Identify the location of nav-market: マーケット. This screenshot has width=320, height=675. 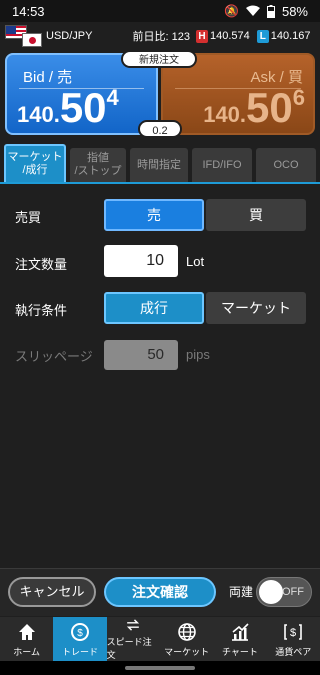
(186, 639).